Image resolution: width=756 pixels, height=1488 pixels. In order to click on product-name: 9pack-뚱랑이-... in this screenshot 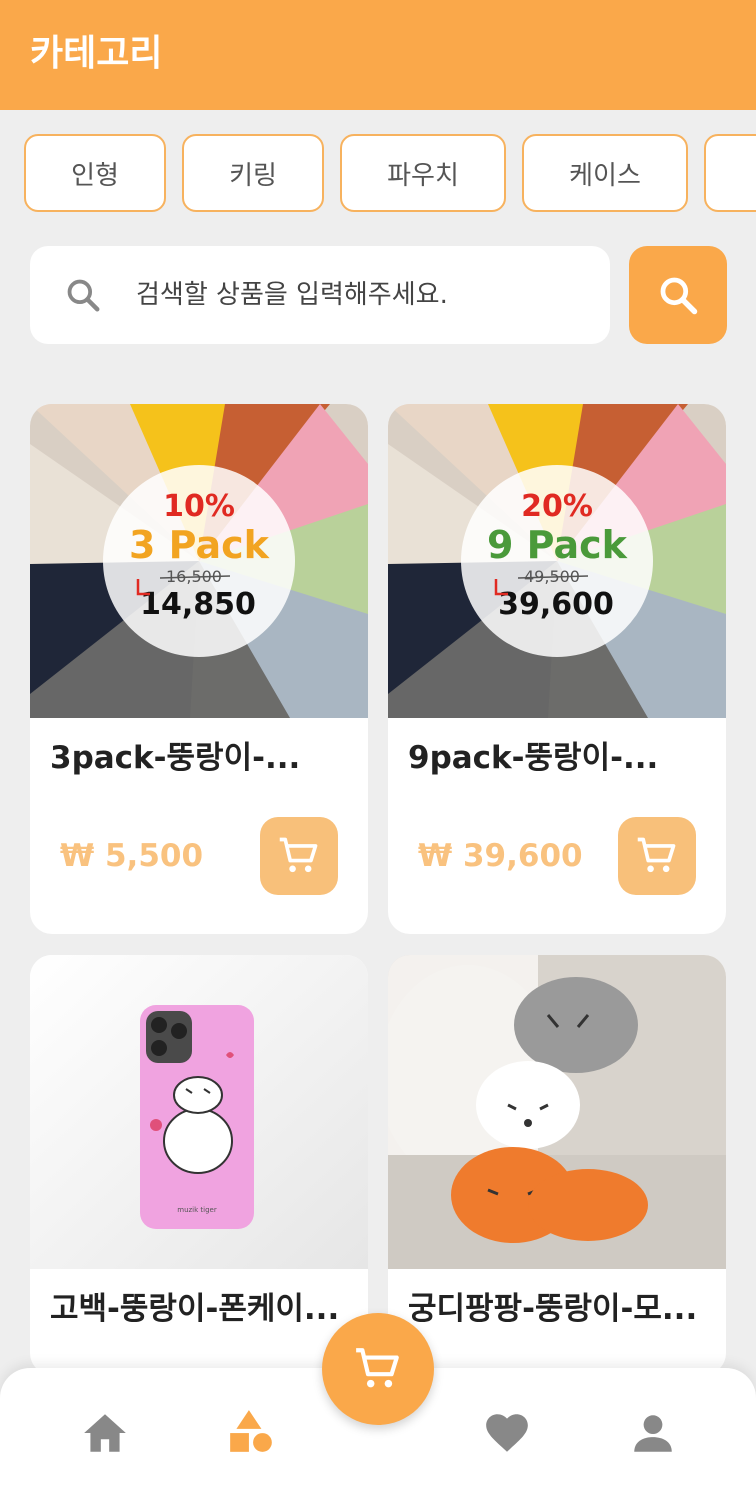, I will do `click(558, 758)`.